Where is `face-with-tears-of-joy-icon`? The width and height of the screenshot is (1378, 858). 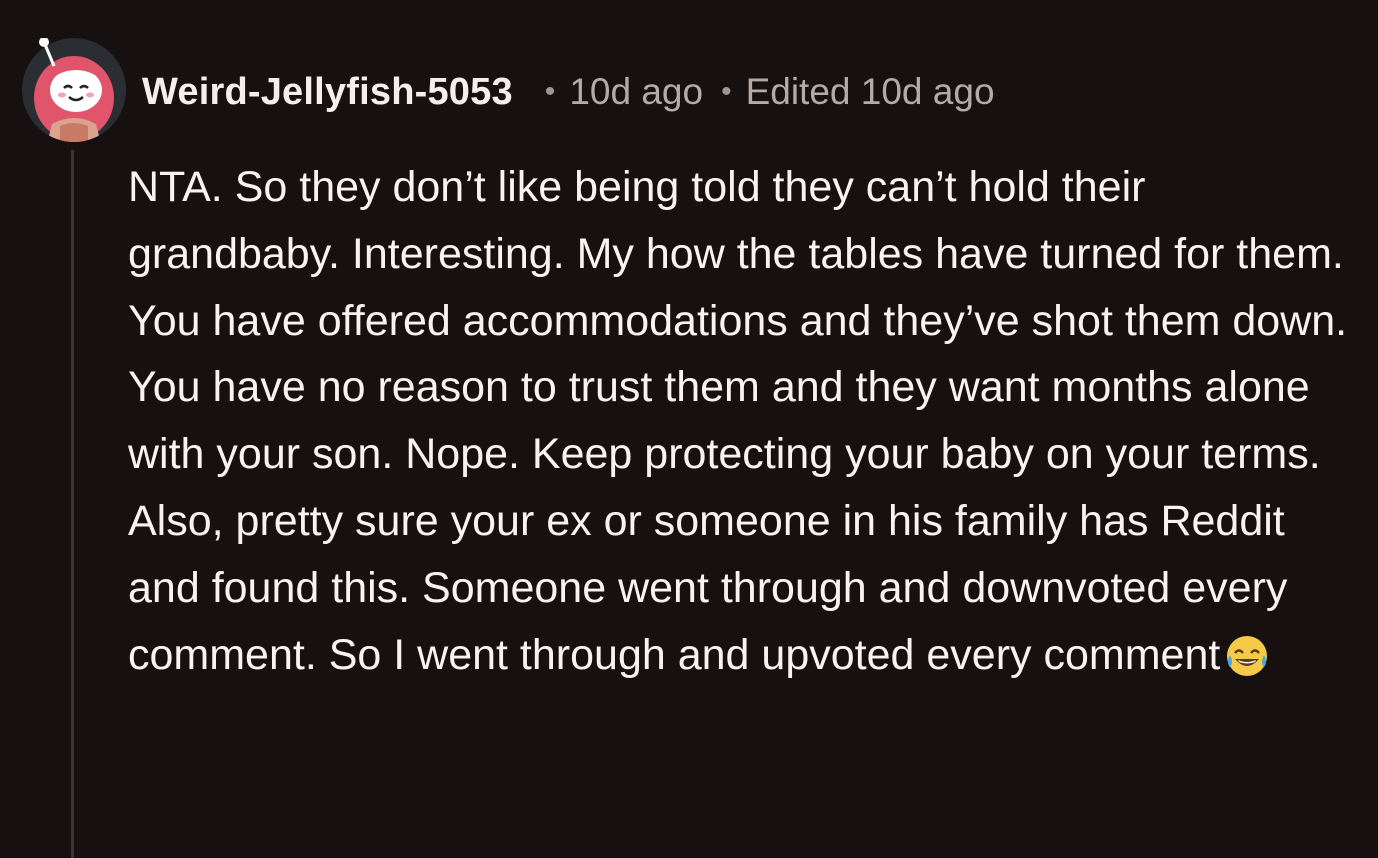 face-with-tears-of-joy-icon is located at coordinates (1247, 665).